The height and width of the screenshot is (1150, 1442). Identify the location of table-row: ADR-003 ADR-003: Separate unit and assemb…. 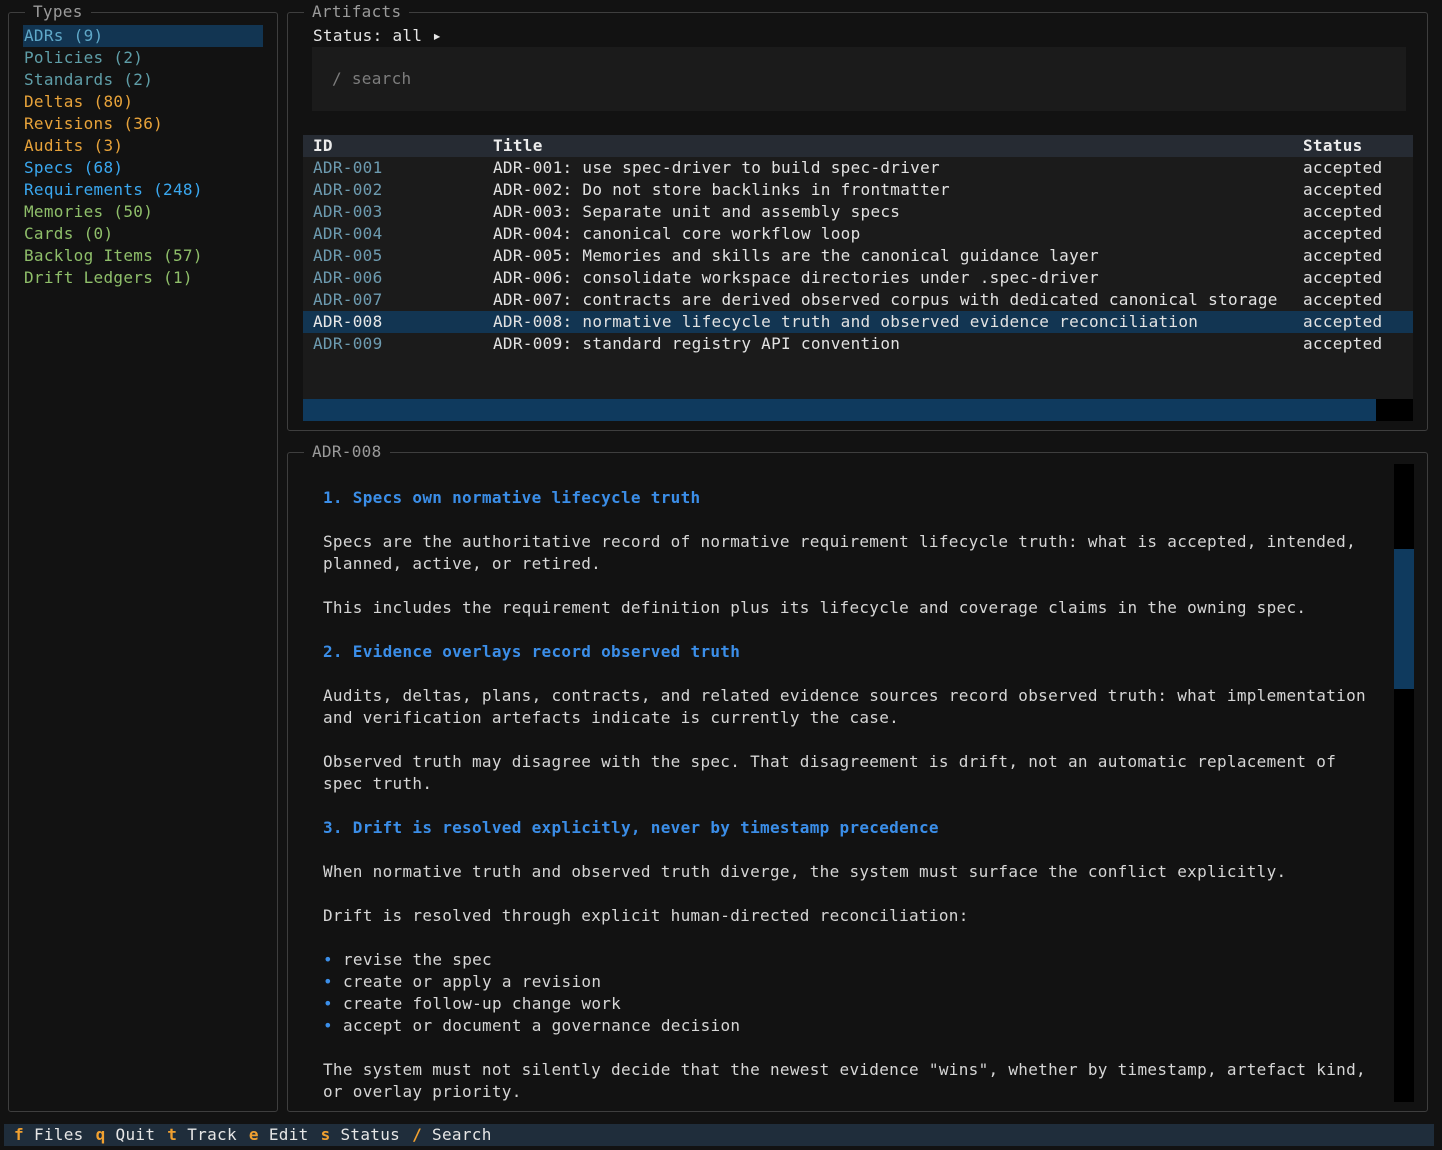
(858, 212).